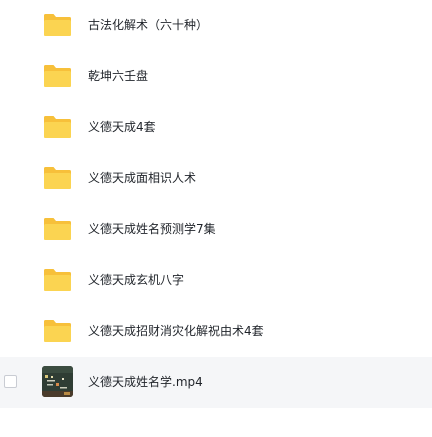 This screenshot has height=437, width=432. I want to click on file-name: 义德天成姓名学.mp4, so click(145, 382).